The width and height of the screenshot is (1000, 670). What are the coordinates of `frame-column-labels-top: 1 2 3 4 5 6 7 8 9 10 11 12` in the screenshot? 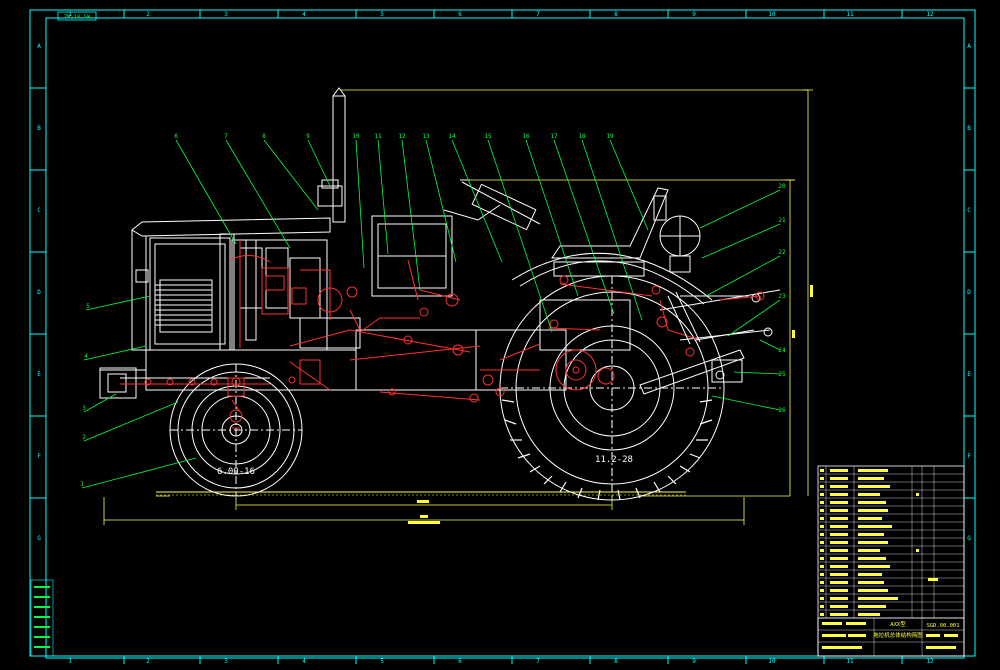 It's located at (501, 14).